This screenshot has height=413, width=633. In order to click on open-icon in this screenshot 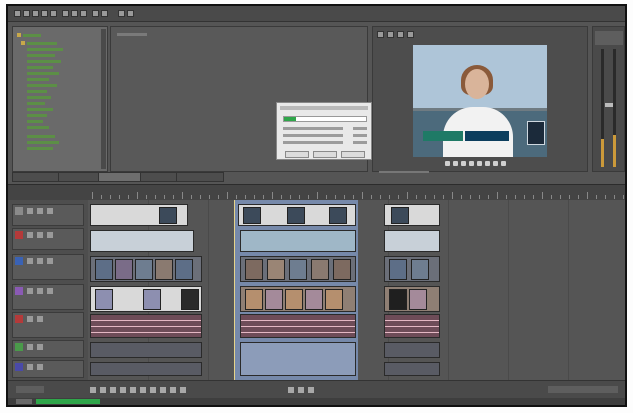, I will do `click(26, 13)`.